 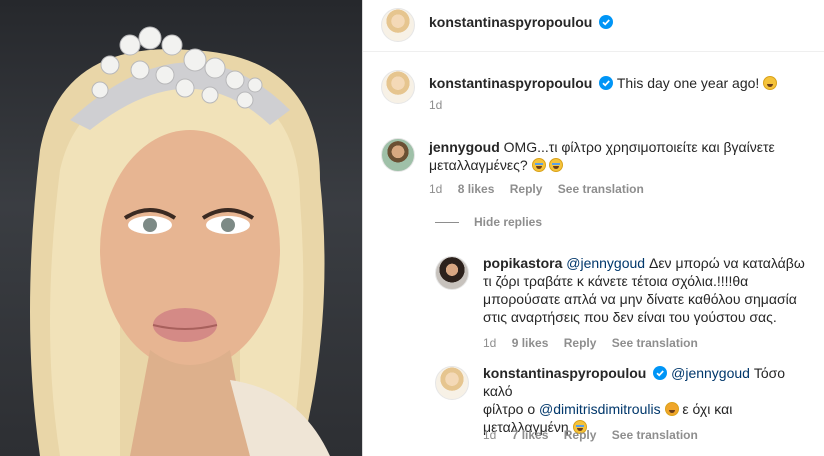 I want to click on caption-username: konstantinaspyropoulou, so click(x=510, y=83).